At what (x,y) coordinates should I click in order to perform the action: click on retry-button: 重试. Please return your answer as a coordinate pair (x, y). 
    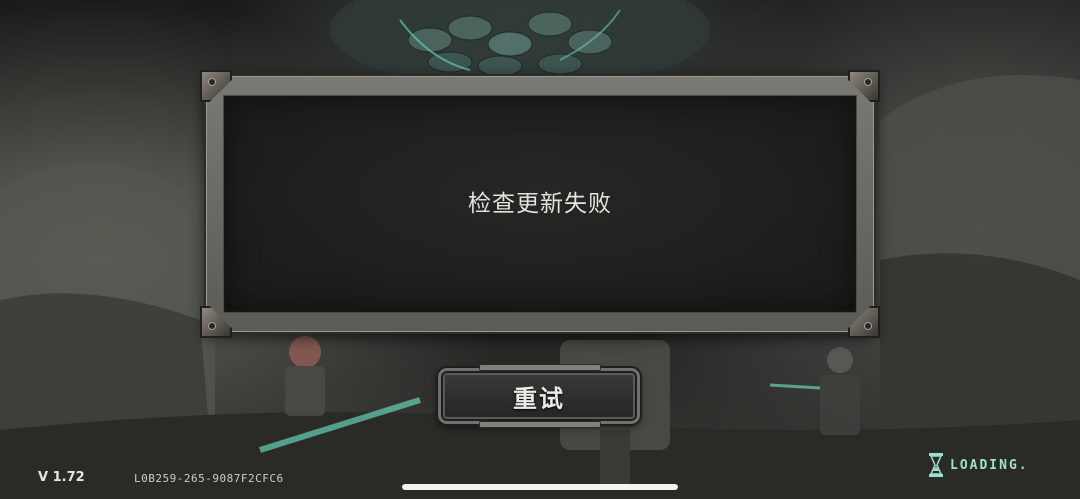
    Looking at the image, I should click on (539, 396).